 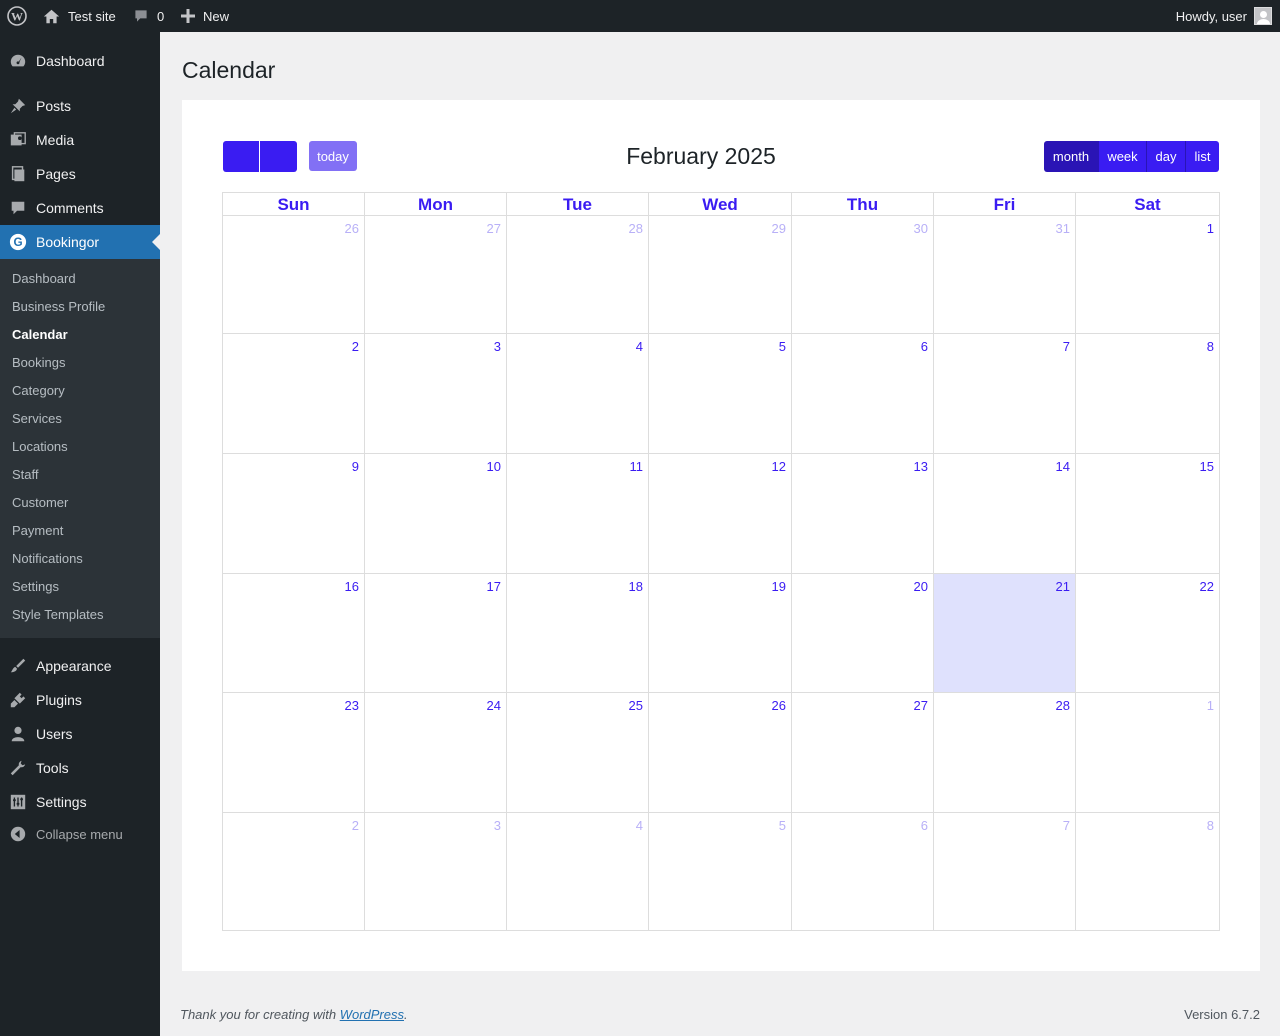 I want to click on day-number: 5, so click(x=782, y=825).